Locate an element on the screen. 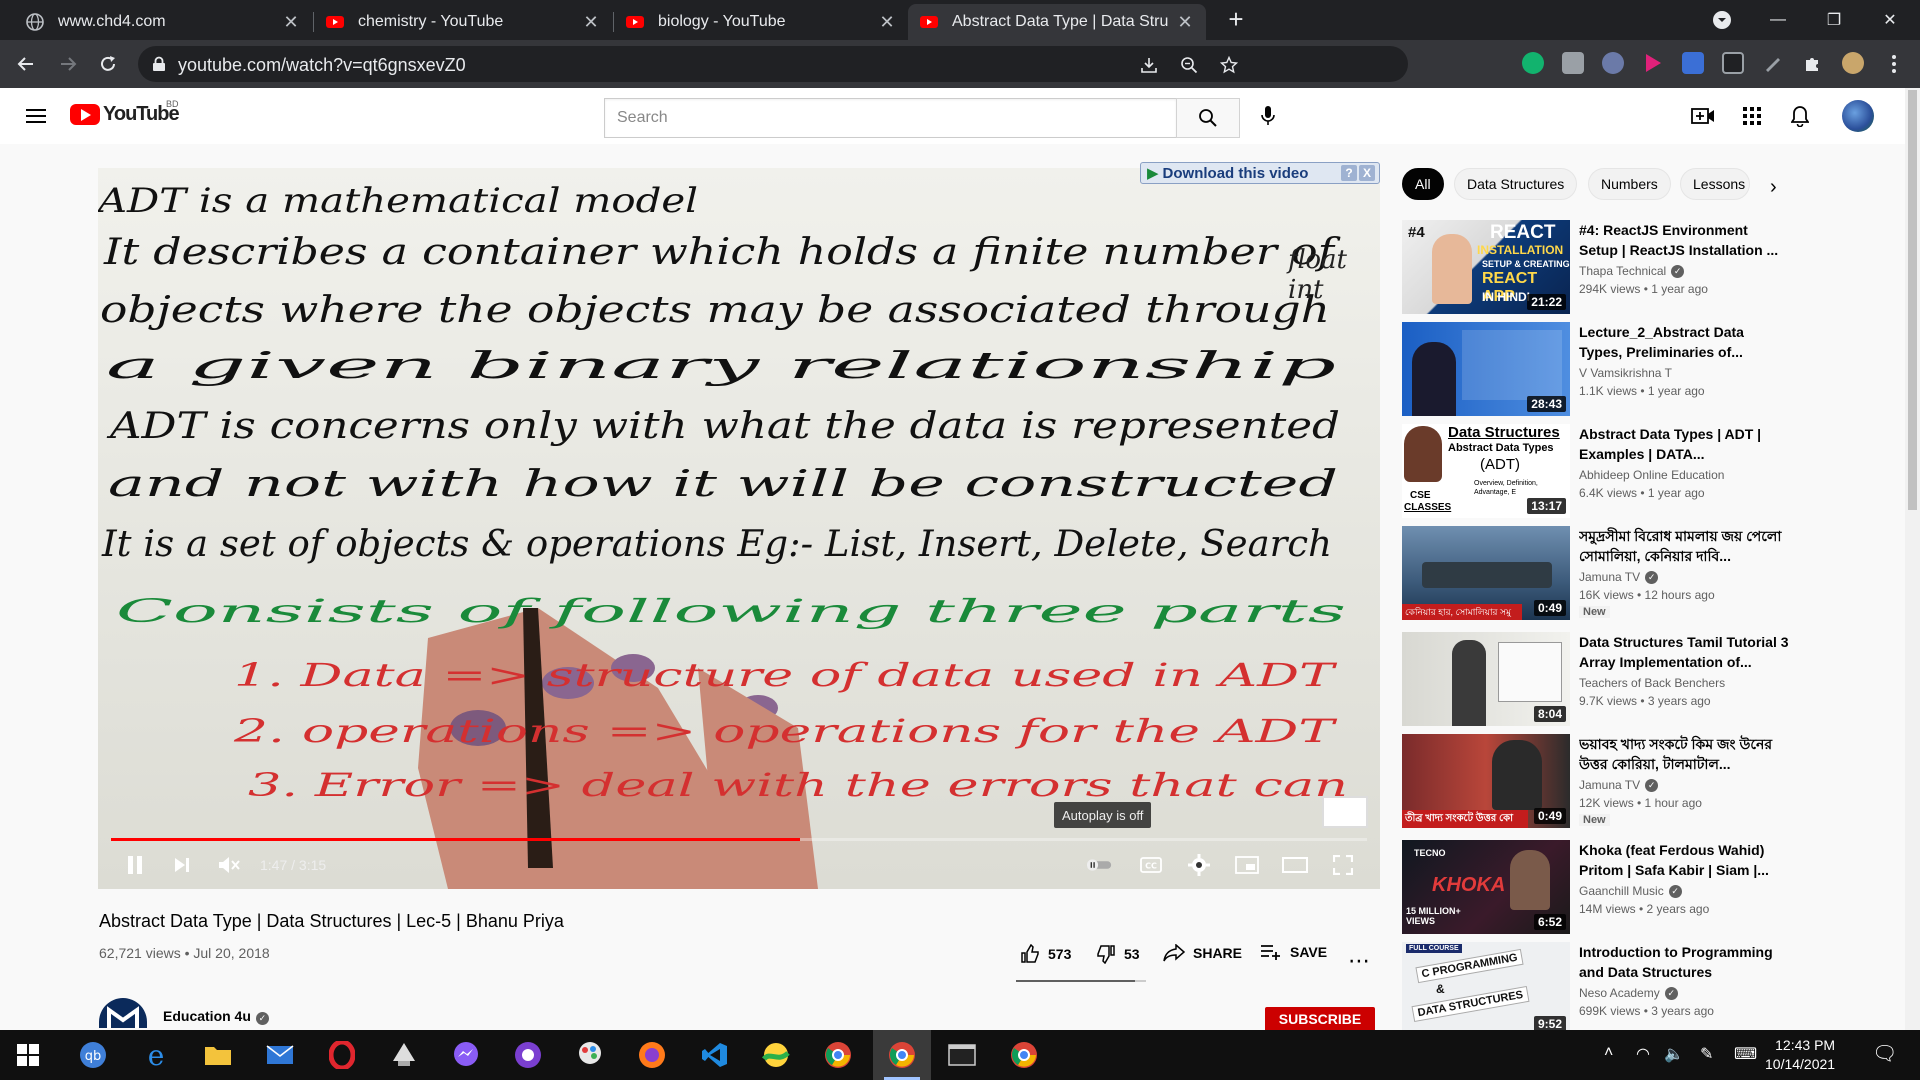 This screenshot has width=1920, height=1080. notification-center-icon: 🗨 is located at coordinates (1884, 1053).